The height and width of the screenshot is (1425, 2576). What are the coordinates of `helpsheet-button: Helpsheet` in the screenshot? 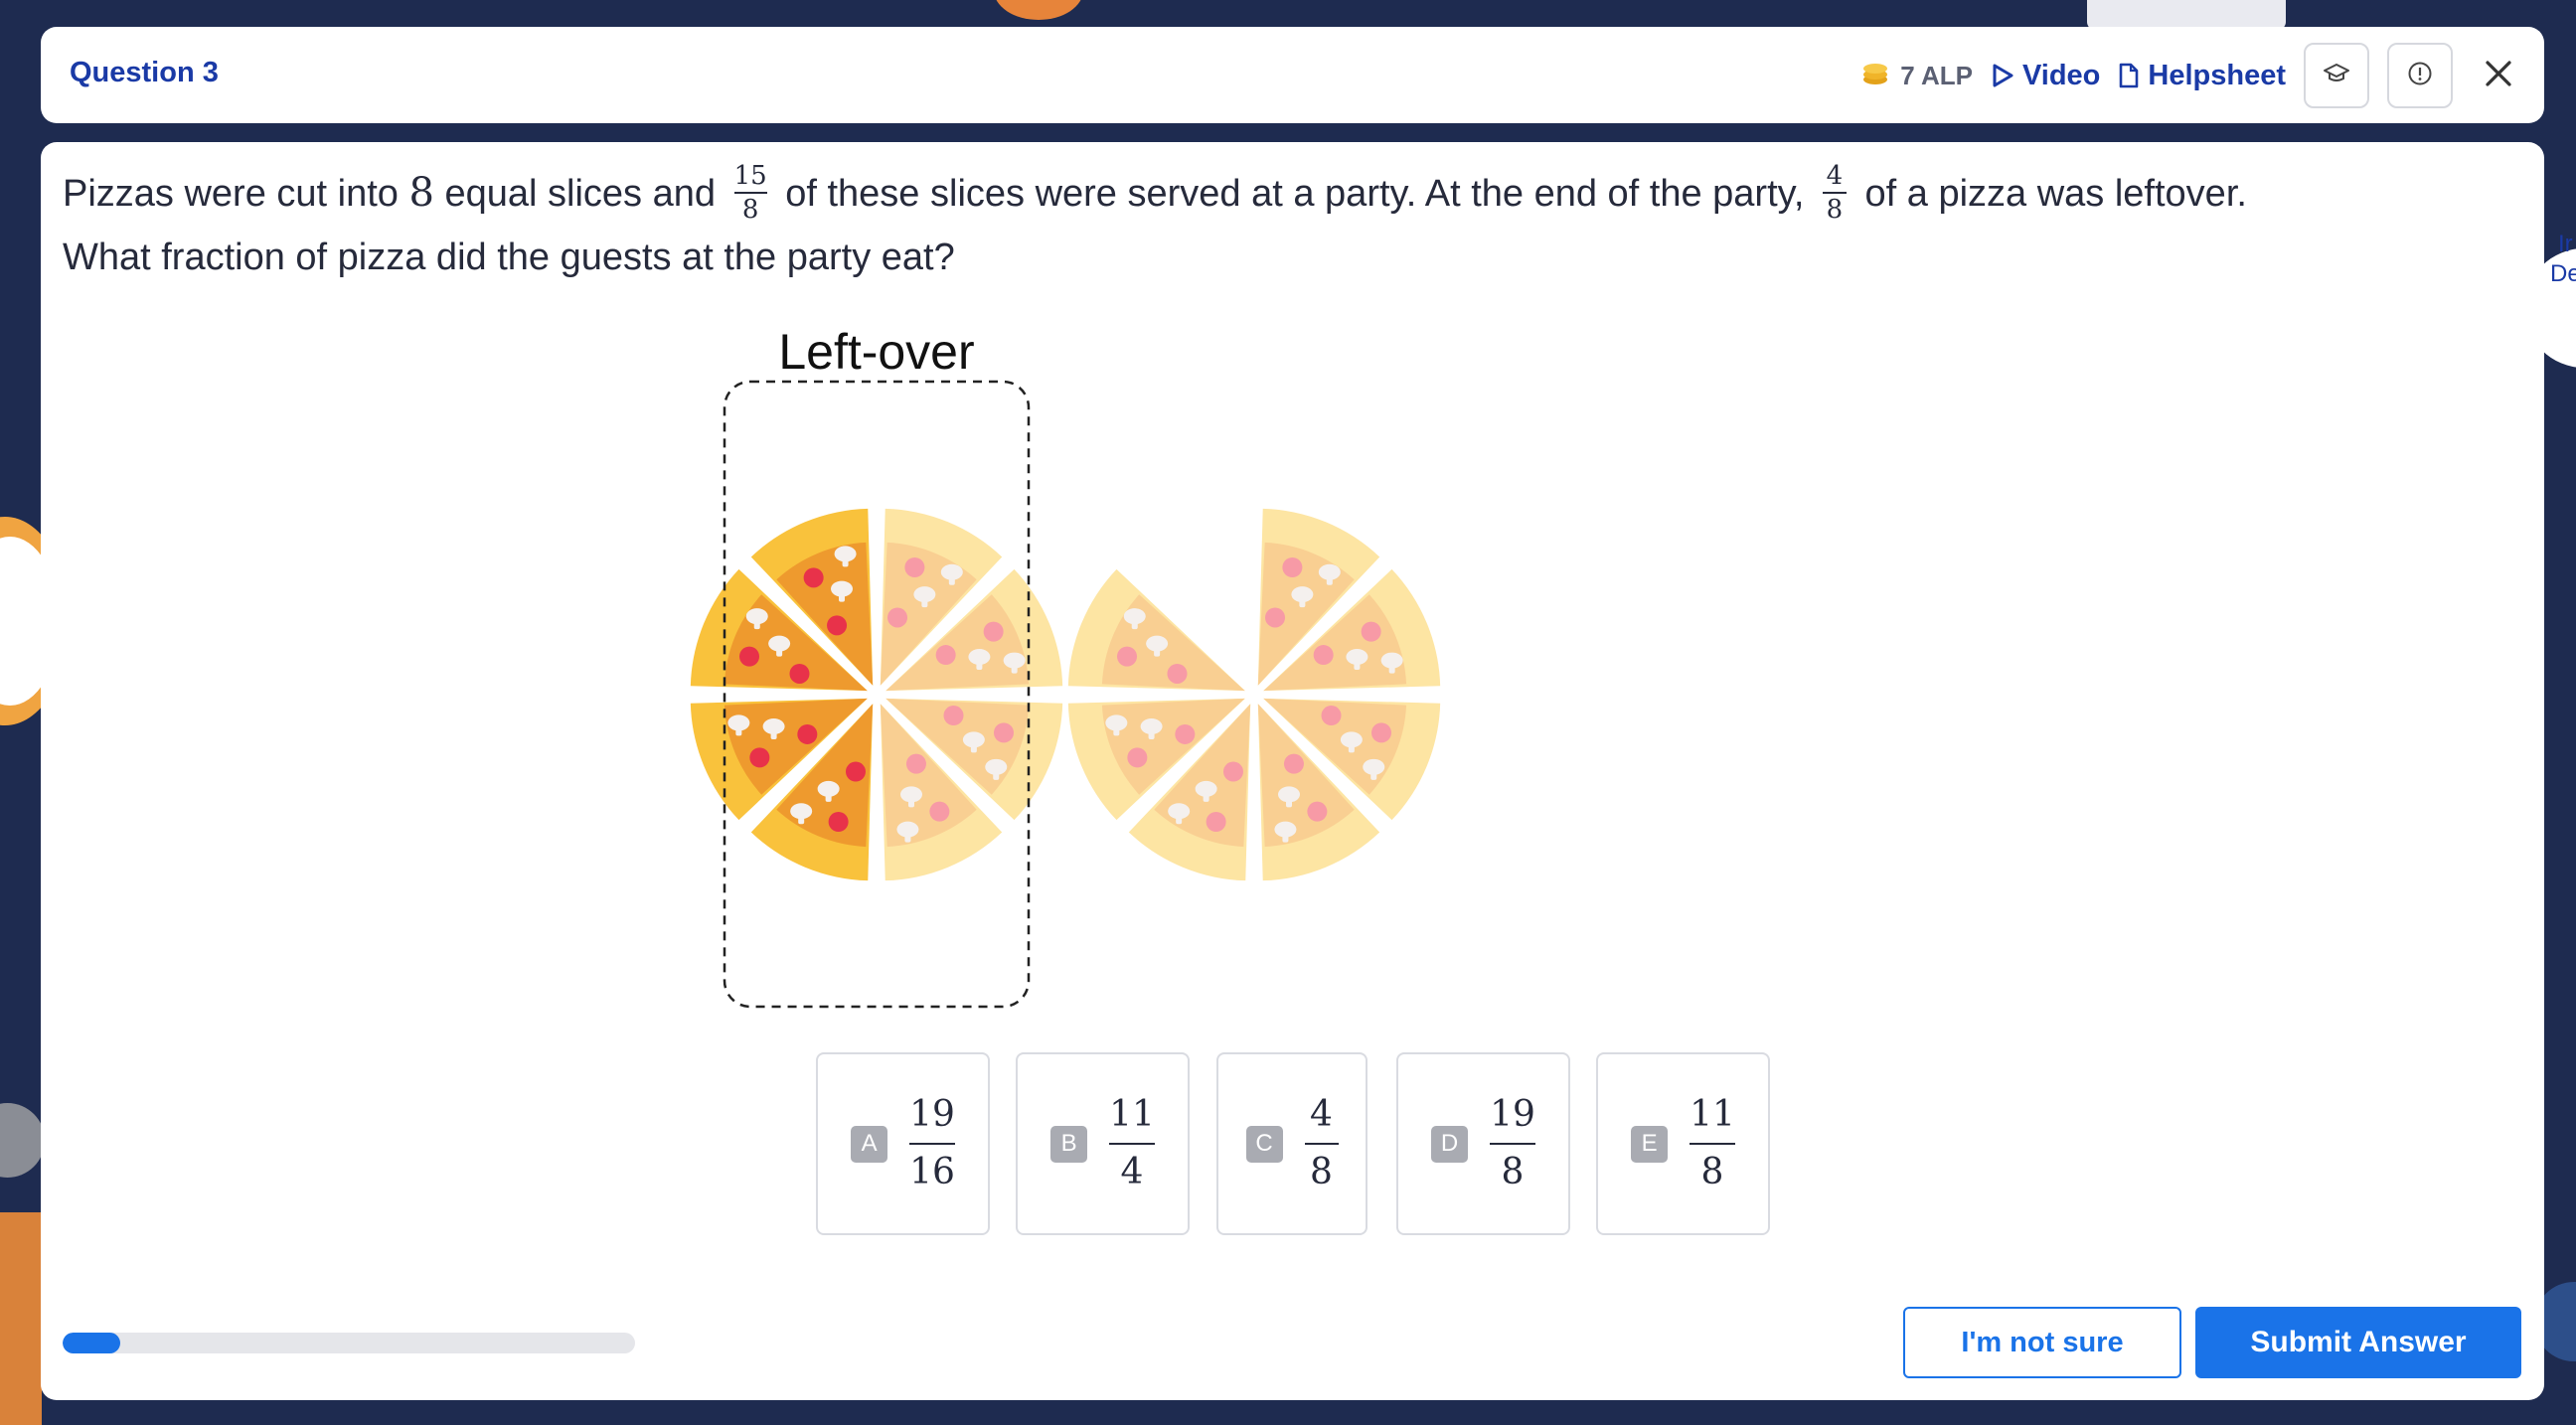 It's located at (2202, 76).